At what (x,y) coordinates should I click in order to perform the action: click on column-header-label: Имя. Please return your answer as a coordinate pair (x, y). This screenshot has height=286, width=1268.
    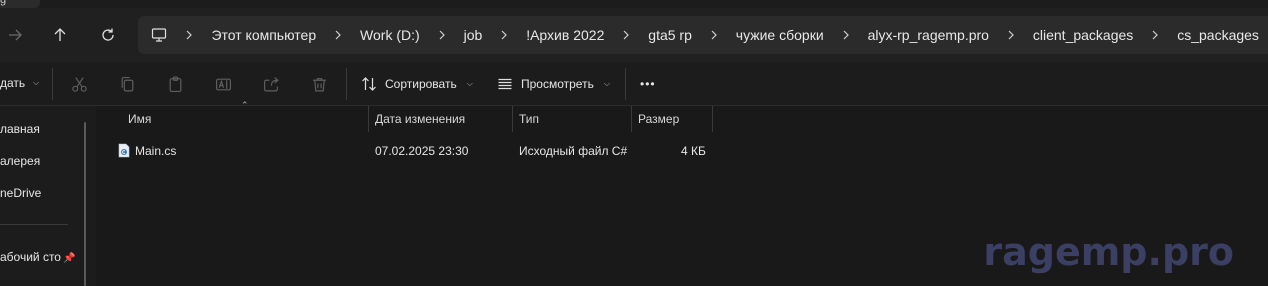
    Looking at the image, I should click on (140, 119).